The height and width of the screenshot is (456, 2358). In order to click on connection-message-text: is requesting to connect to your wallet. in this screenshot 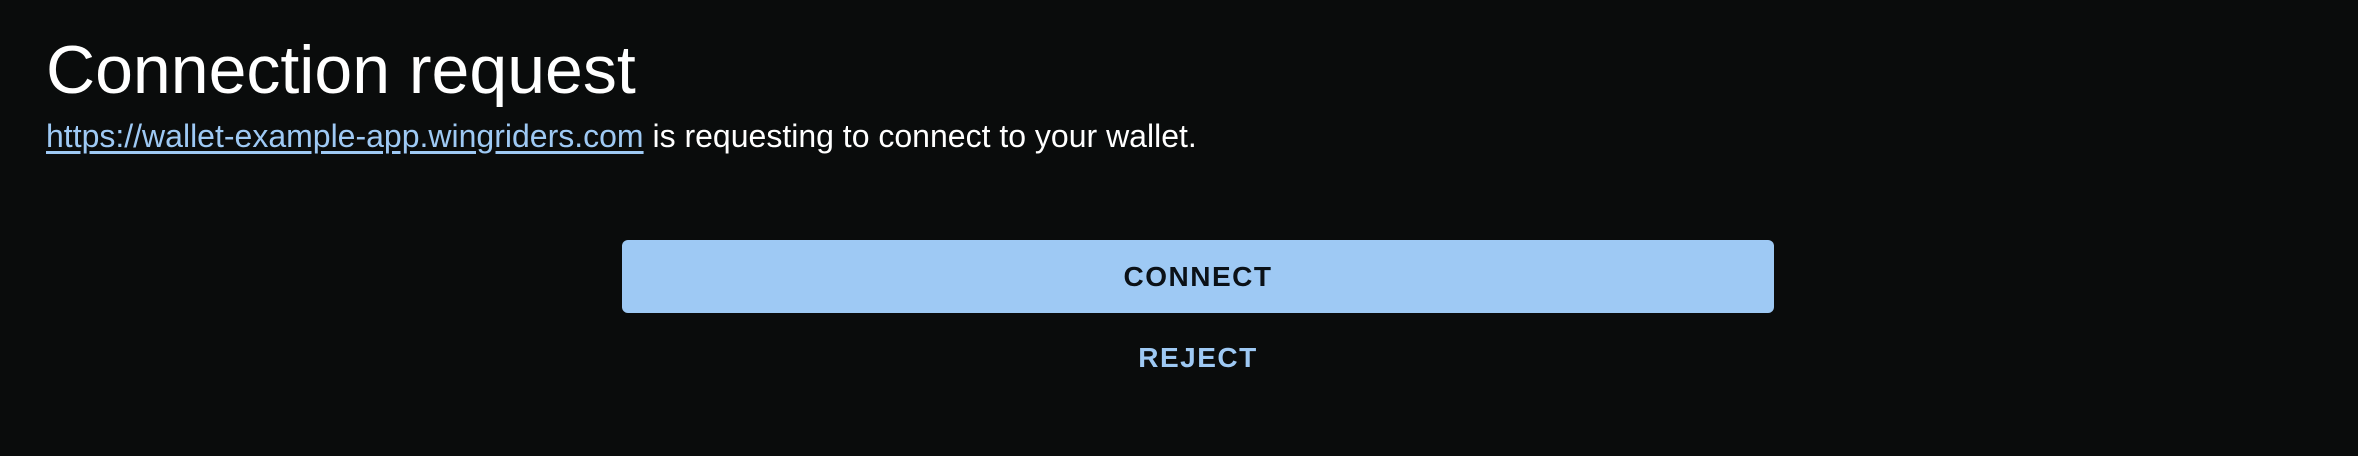, I will do `click(920, 136)`.